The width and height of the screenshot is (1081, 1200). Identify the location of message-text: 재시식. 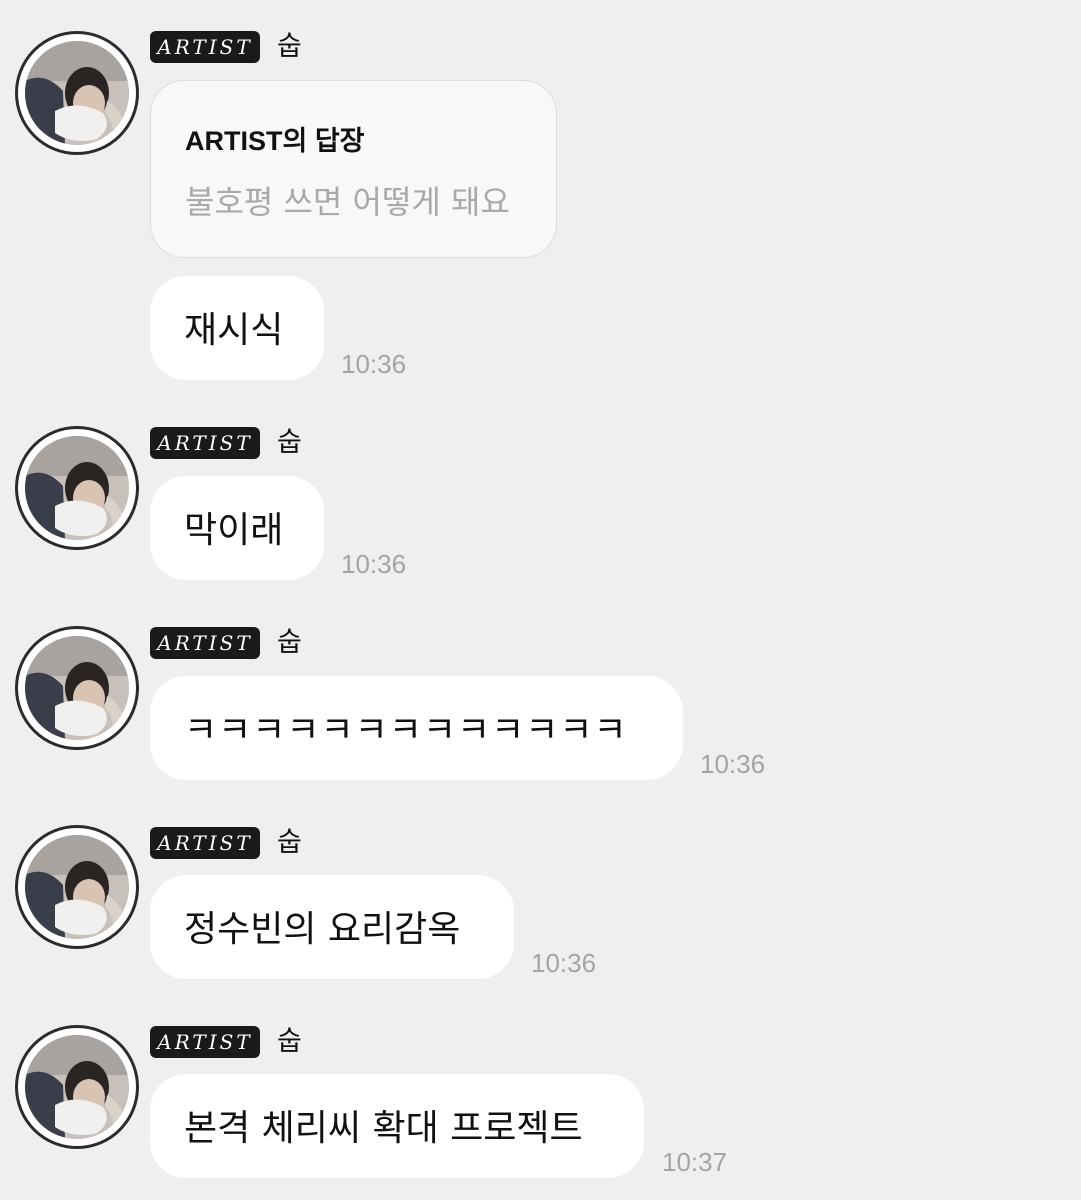
(234, 330).